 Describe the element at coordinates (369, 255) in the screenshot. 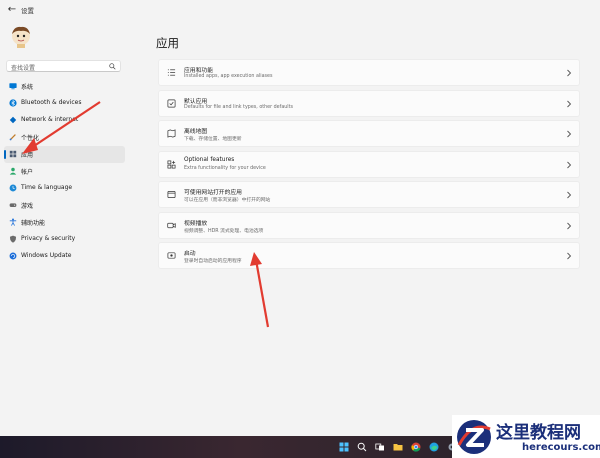

I see `card-startup: 启动 登录时自动启动的应用程序` at that location.